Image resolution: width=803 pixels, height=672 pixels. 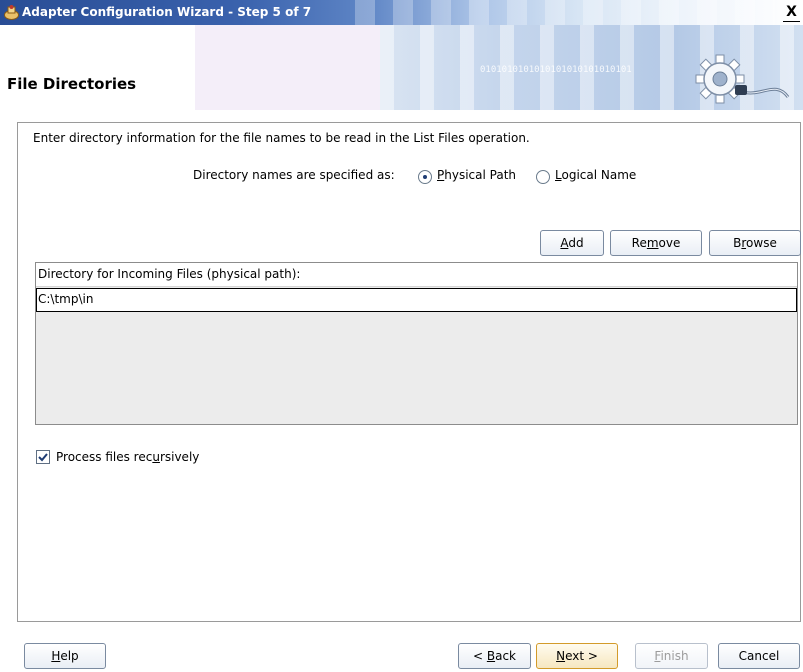 I want to click on radio-selected-dot, so click(x=425, y=177).